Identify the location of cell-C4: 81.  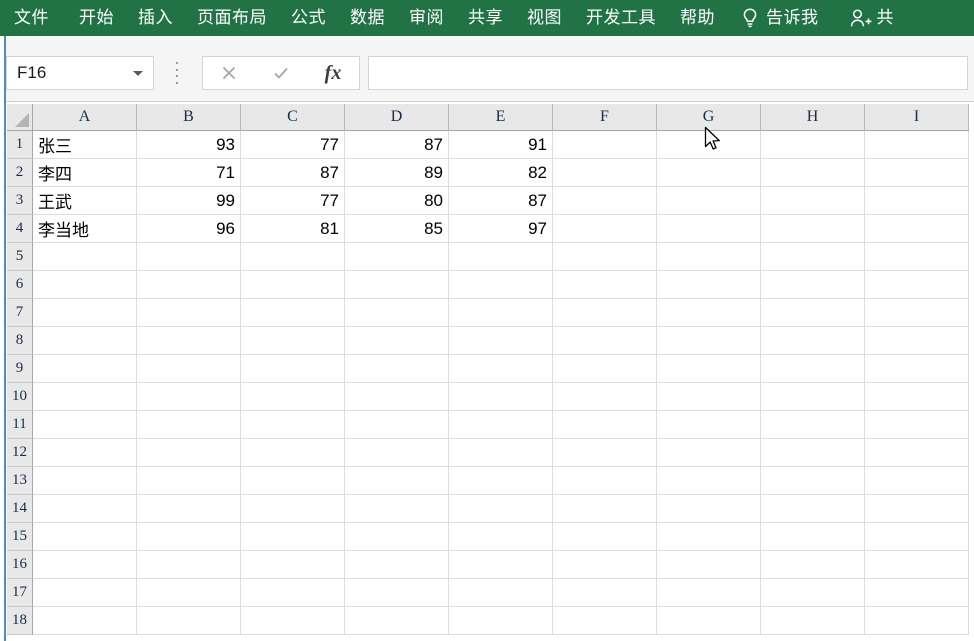
(293, 229).